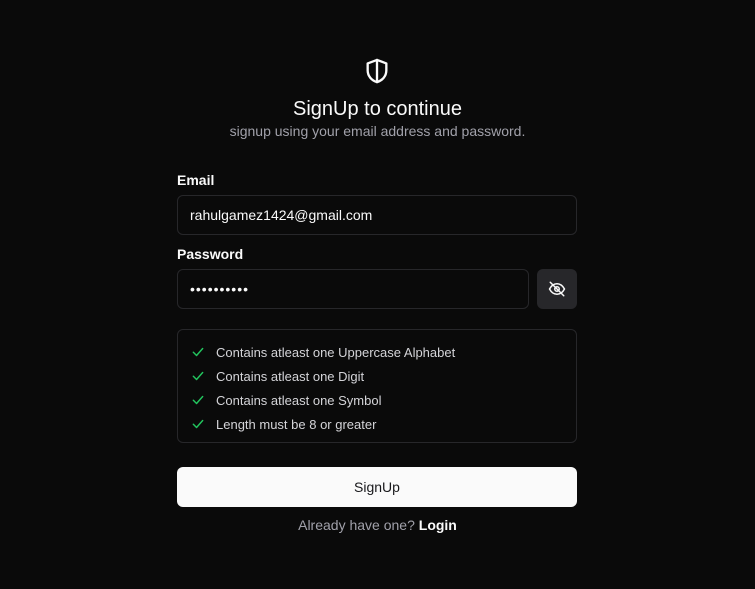  I want to click on page-title: SignUp to continue, so click(377, 109).